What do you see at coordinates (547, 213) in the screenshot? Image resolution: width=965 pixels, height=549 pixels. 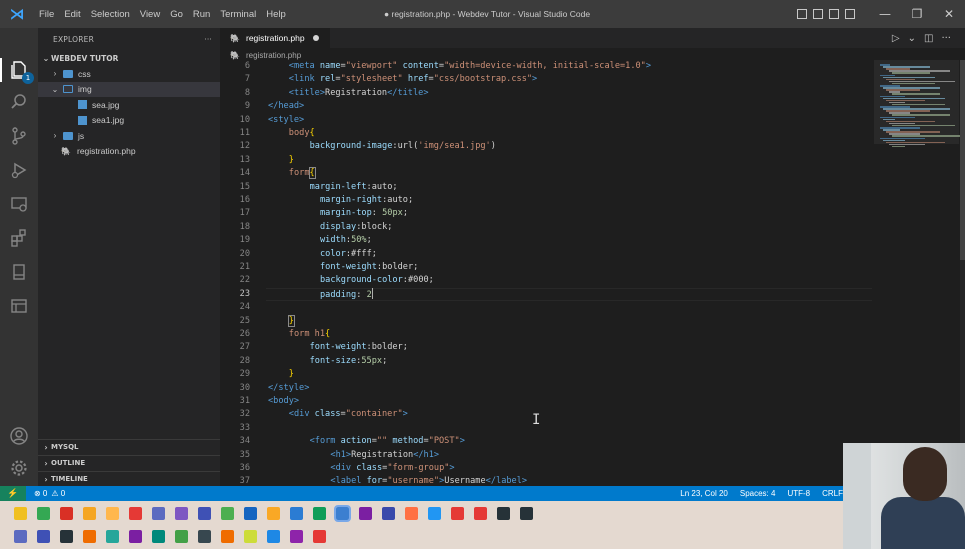 I see `code-line: 17 margin-top: 50px;` at bounding box center [547, 213].